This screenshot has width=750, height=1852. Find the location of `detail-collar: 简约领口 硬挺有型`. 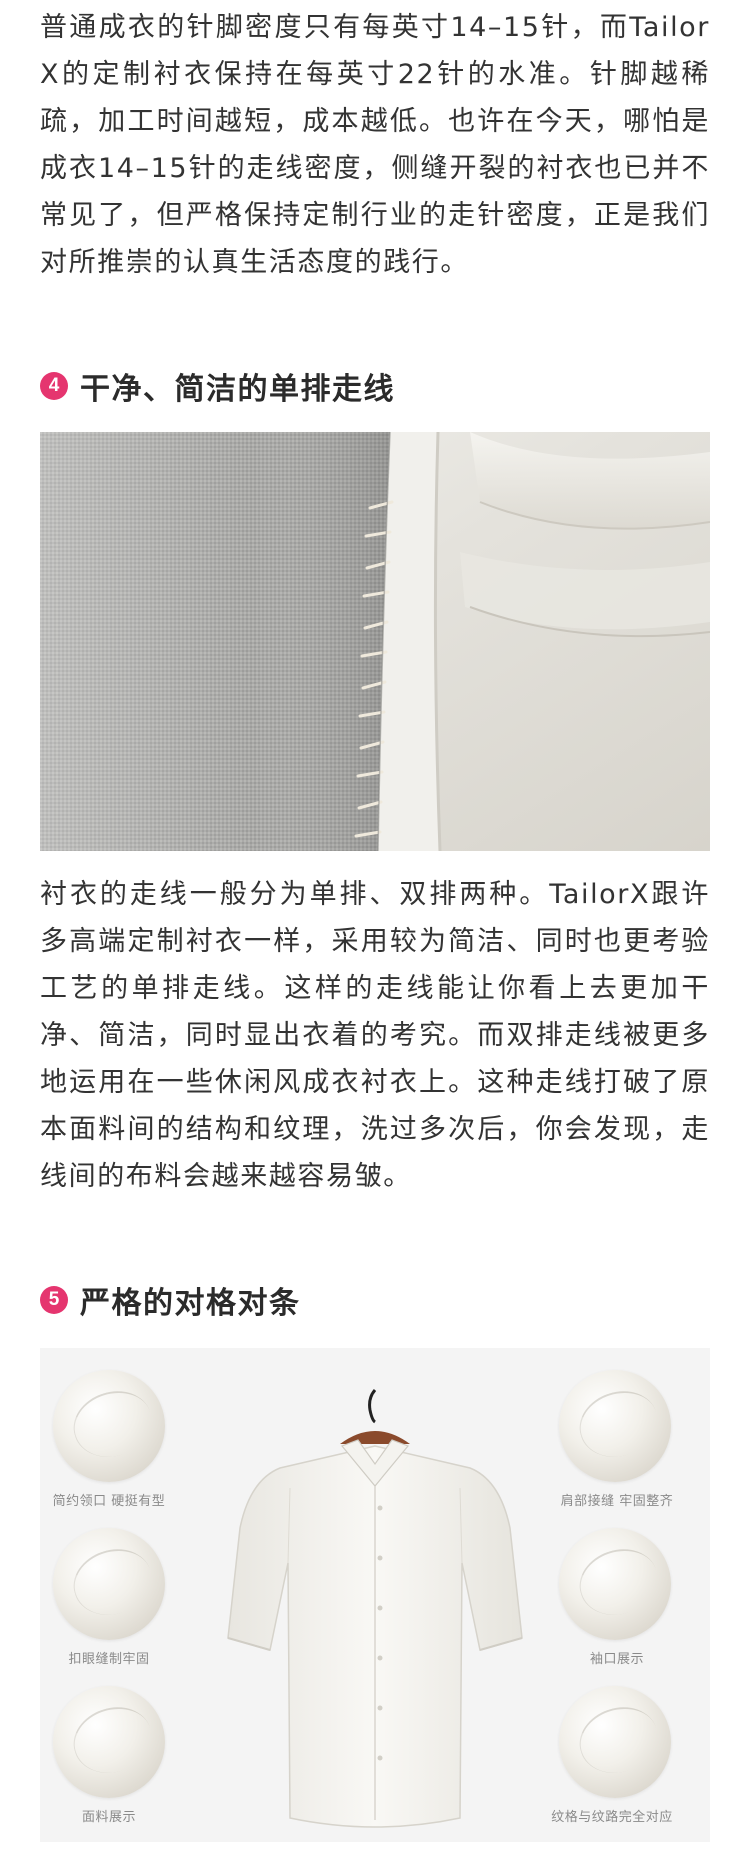

detail-collar: 简约领口 硬挺有型 is located at coordinates (109, 1439).